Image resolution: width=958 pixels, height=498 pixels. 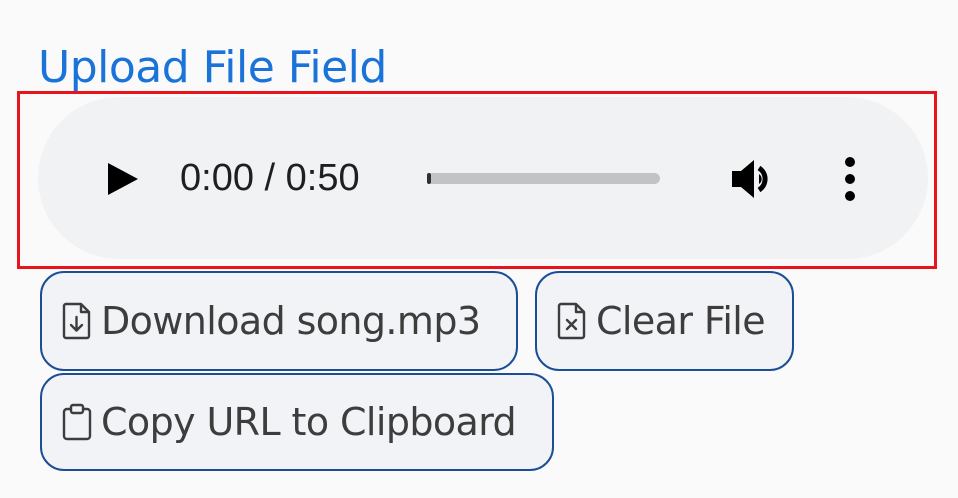 I want to click on clear-file-button: Clear File, so click(x=664, y=321).